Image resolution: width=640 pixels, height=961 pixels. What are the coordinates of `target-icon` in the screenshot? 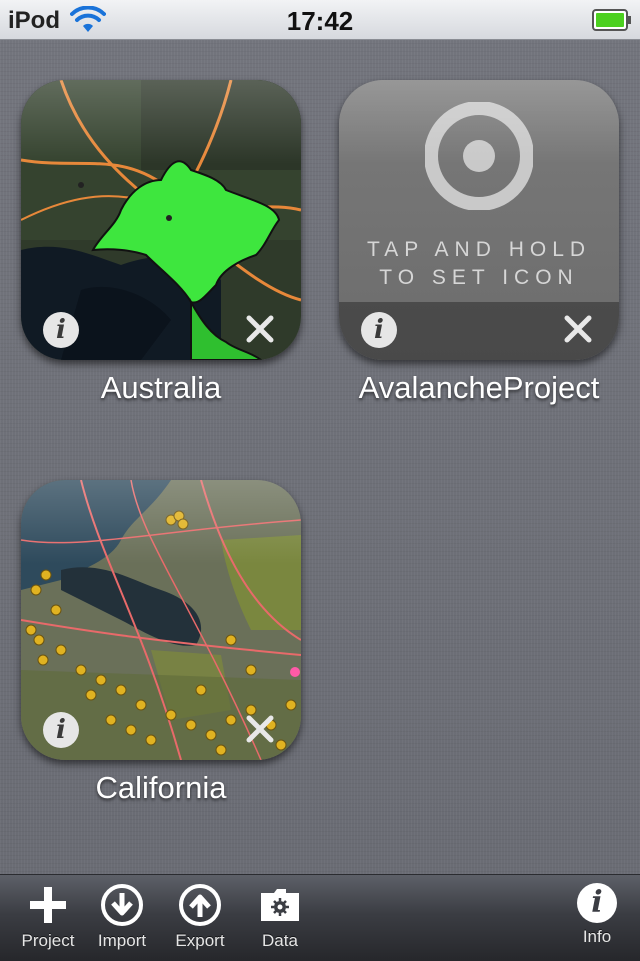 It's located at (479, 156).